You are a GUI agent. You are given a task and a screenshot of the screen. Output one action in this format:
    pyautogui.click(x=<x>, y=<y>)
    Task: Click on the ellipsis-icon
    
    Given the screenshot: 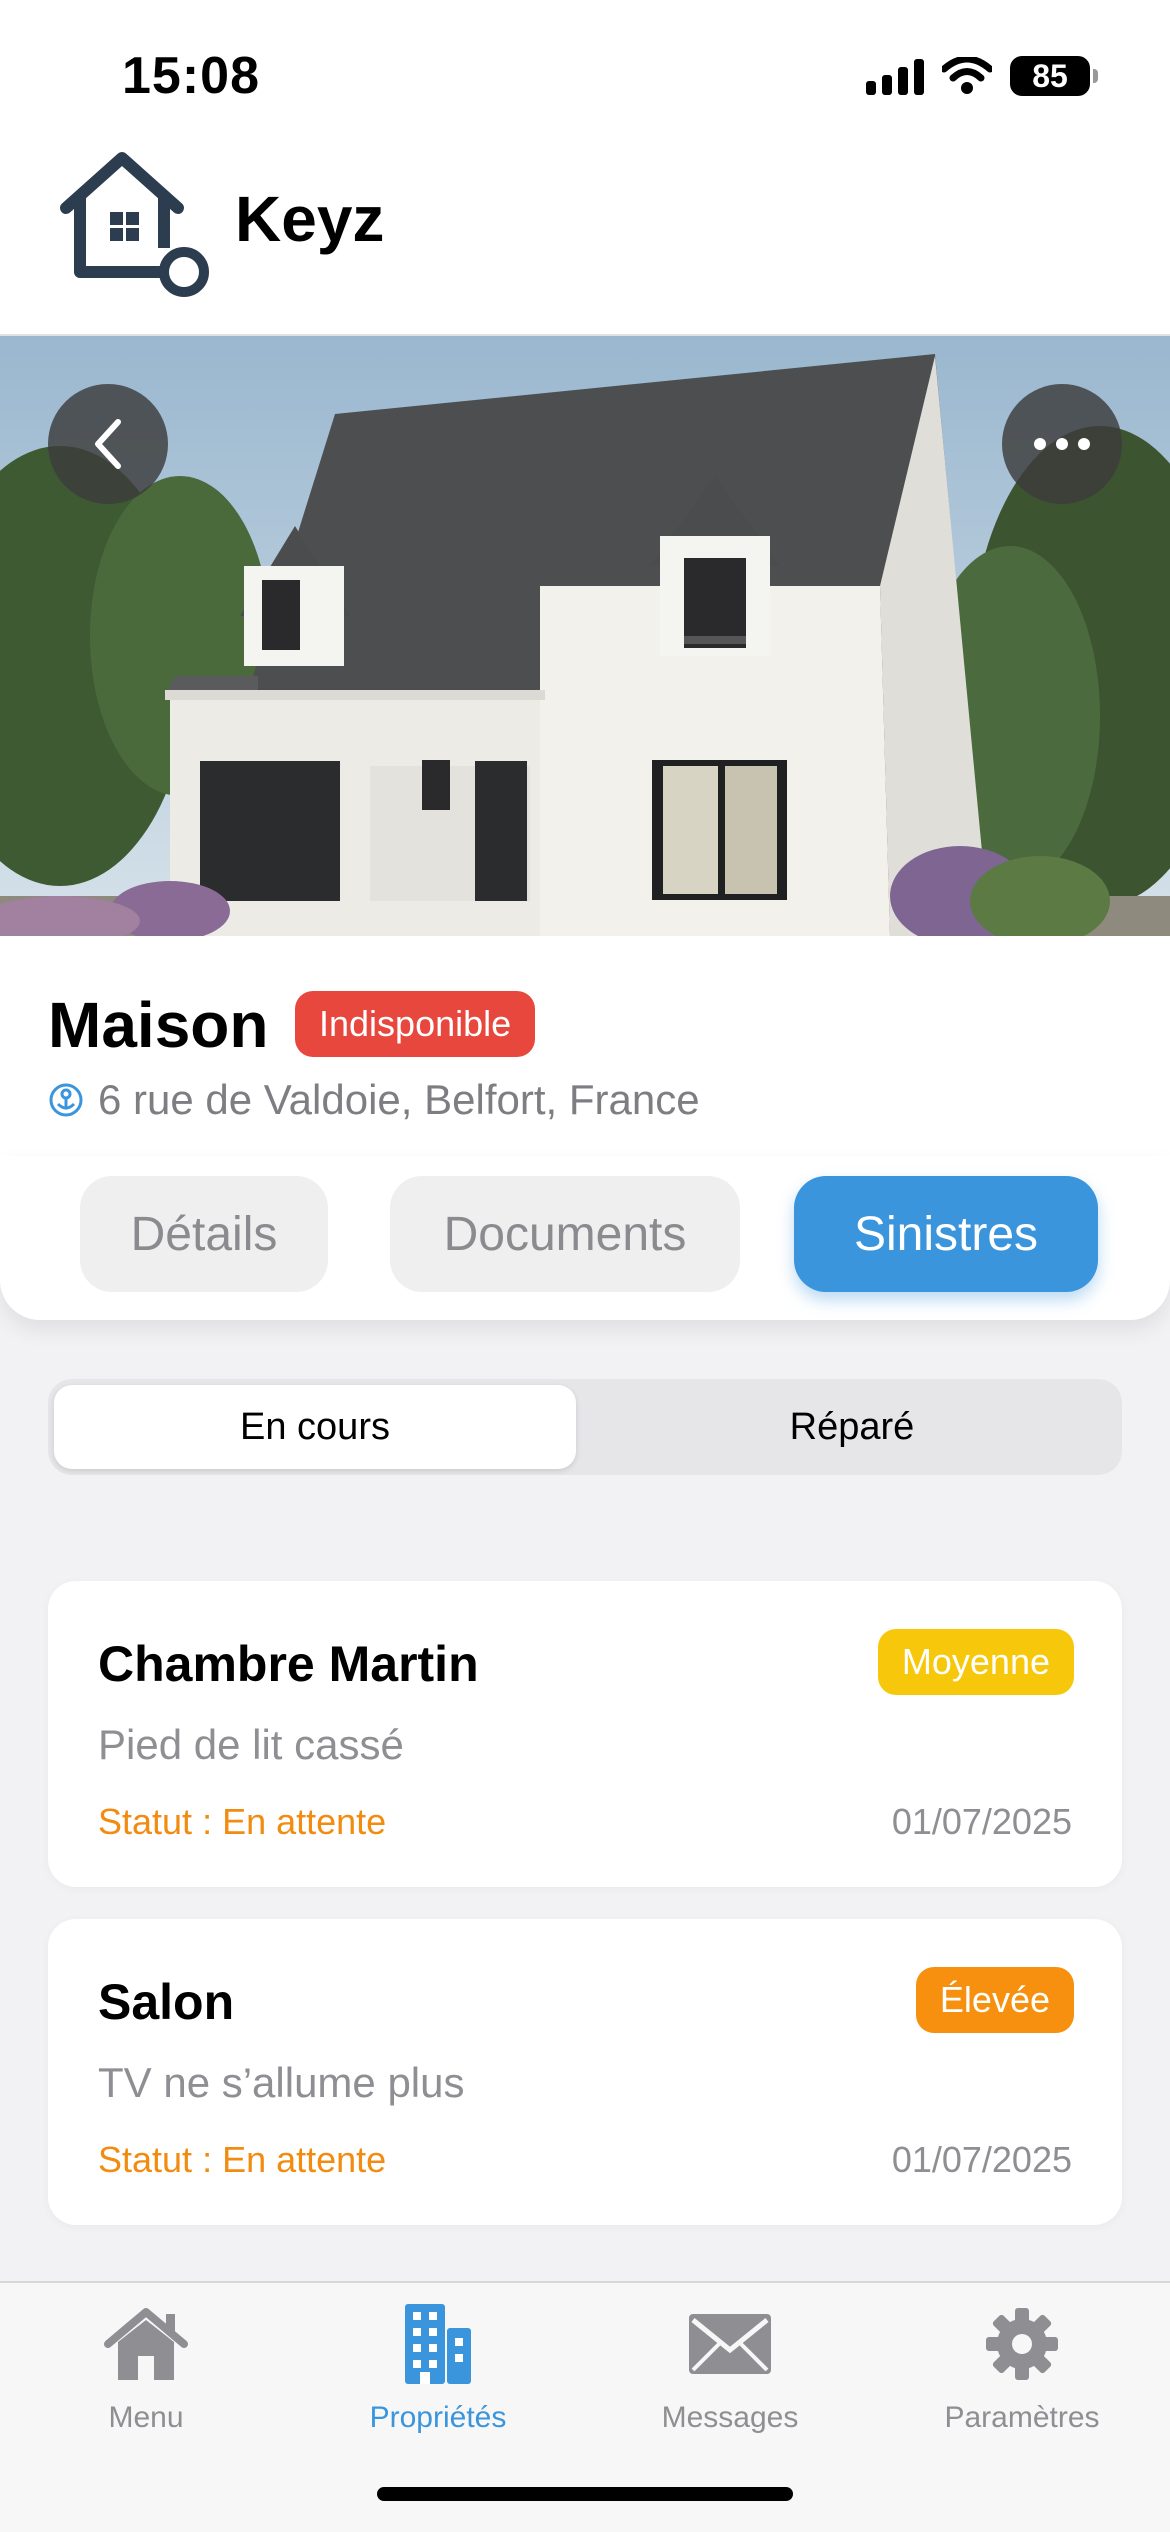 What is the action you would take?
    pyautogui.click(x=1062, y=444)
    